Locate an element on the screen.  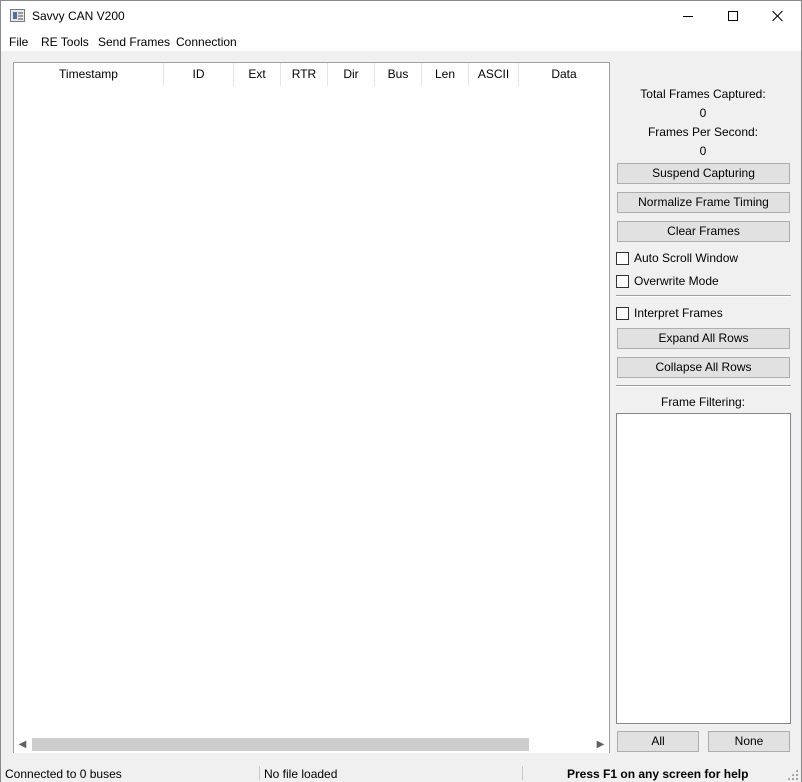
column-header-data: Data is located at coordinates (564, 74).